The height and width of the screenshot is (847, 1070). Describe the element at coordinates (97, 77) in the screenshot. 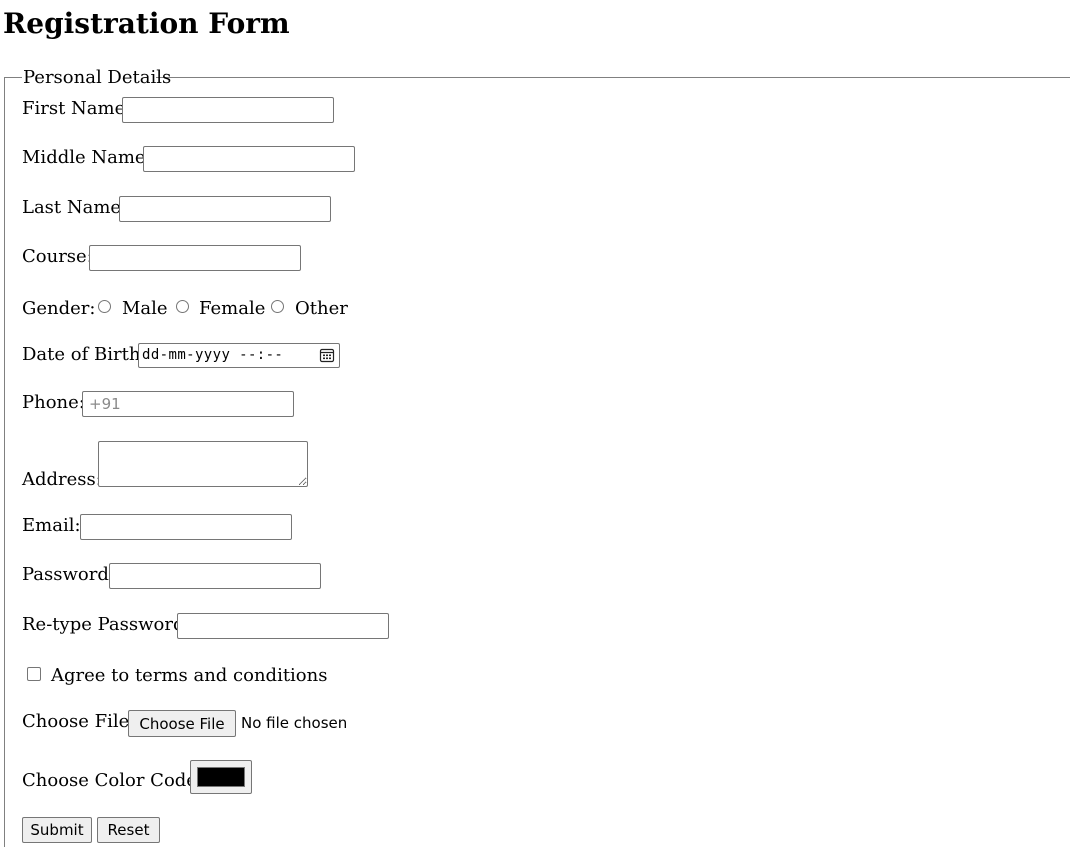

I see `fieldset-legend: Personal Details` at that location.